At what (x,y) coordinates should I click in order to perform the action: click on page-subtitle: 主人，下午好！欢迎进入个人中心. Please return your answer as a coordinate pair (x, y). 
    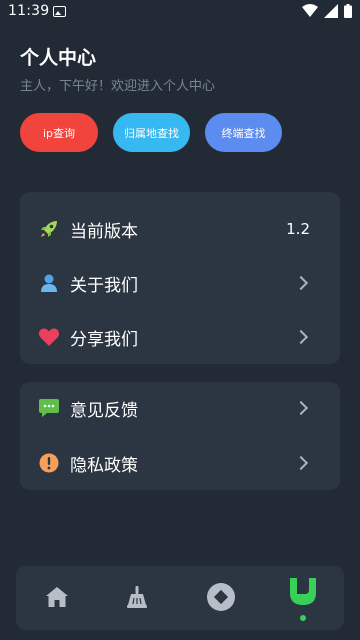
    Looking at the image, I should click on (118, 86).